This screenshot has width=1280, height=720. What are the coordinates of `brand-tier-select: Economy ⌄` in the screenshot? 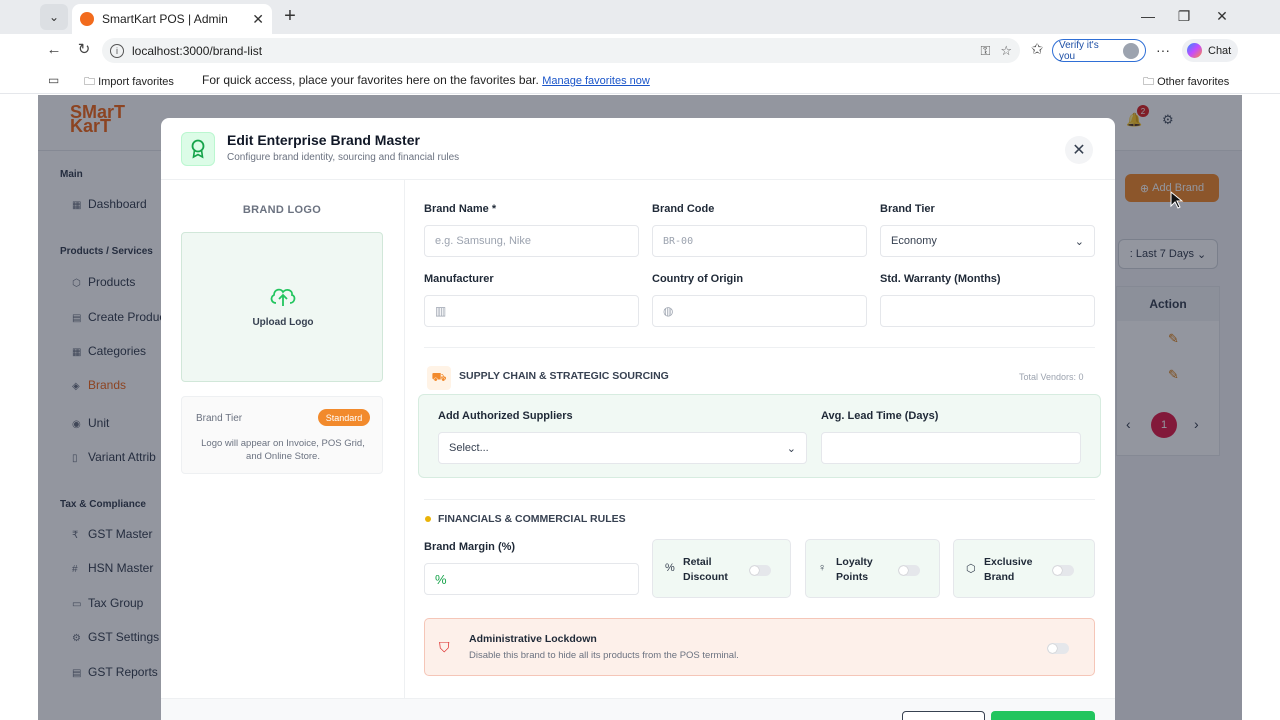 It's located at (987, 241).